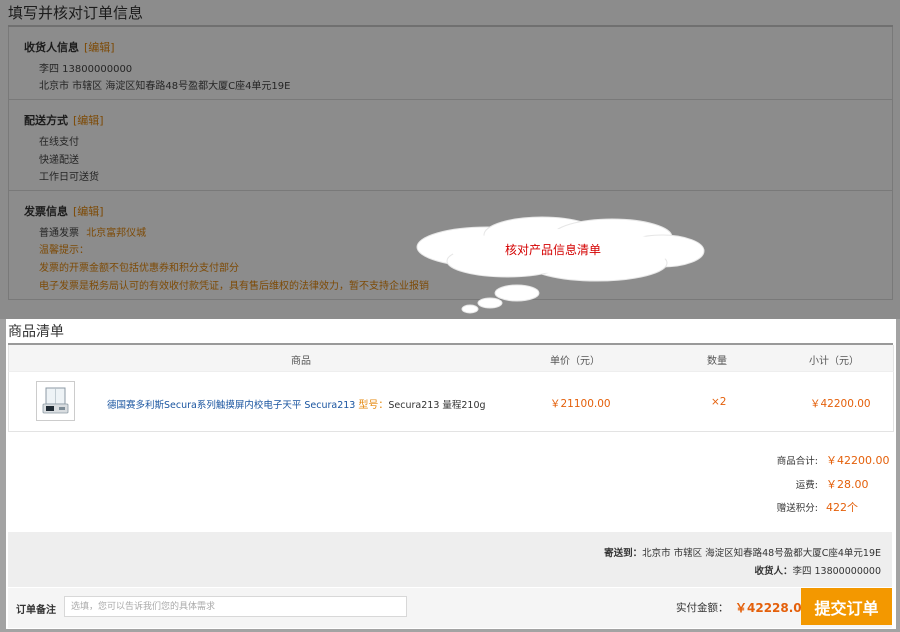 The height and width of the screenshot is (632, 900). I want to click on goods-total-value: ￥42200.00, so click(858, 460).